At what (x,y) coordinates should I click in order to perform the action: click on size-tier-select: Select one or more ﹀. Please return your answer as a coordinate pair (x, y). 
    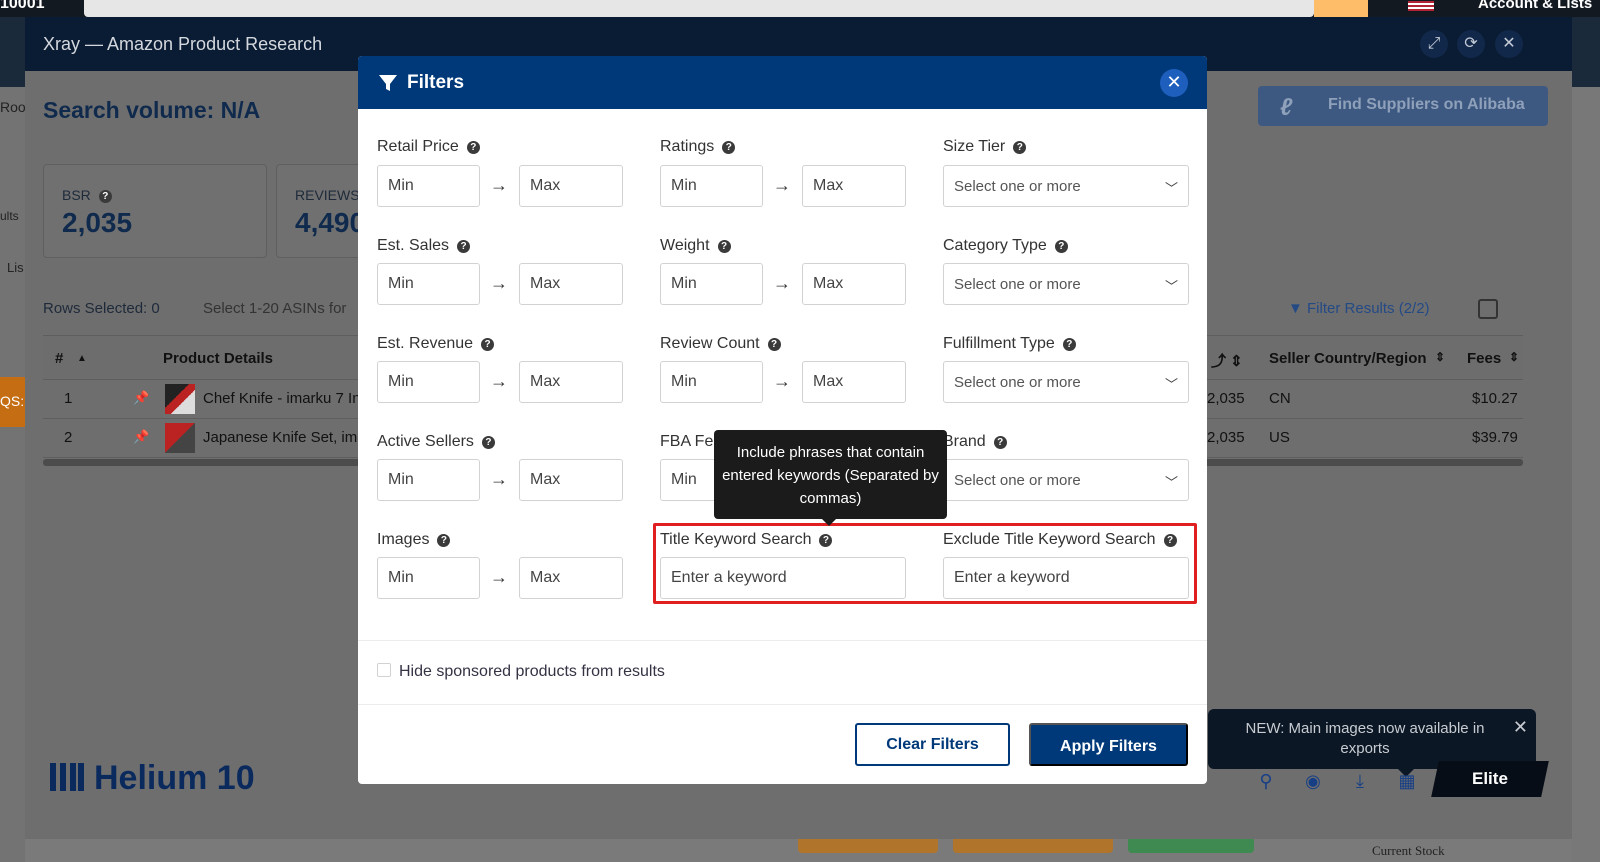
    Looking at the image, I should click on (1066, 186).